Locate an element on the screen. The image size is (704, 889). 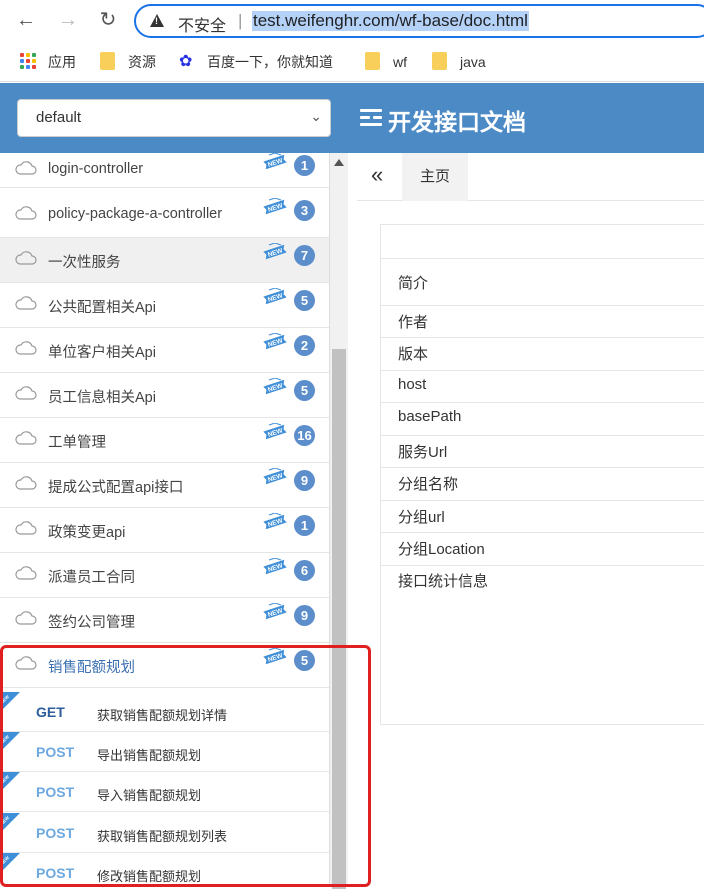
sidebar-scrollbar is located at coordinates (339, 521).